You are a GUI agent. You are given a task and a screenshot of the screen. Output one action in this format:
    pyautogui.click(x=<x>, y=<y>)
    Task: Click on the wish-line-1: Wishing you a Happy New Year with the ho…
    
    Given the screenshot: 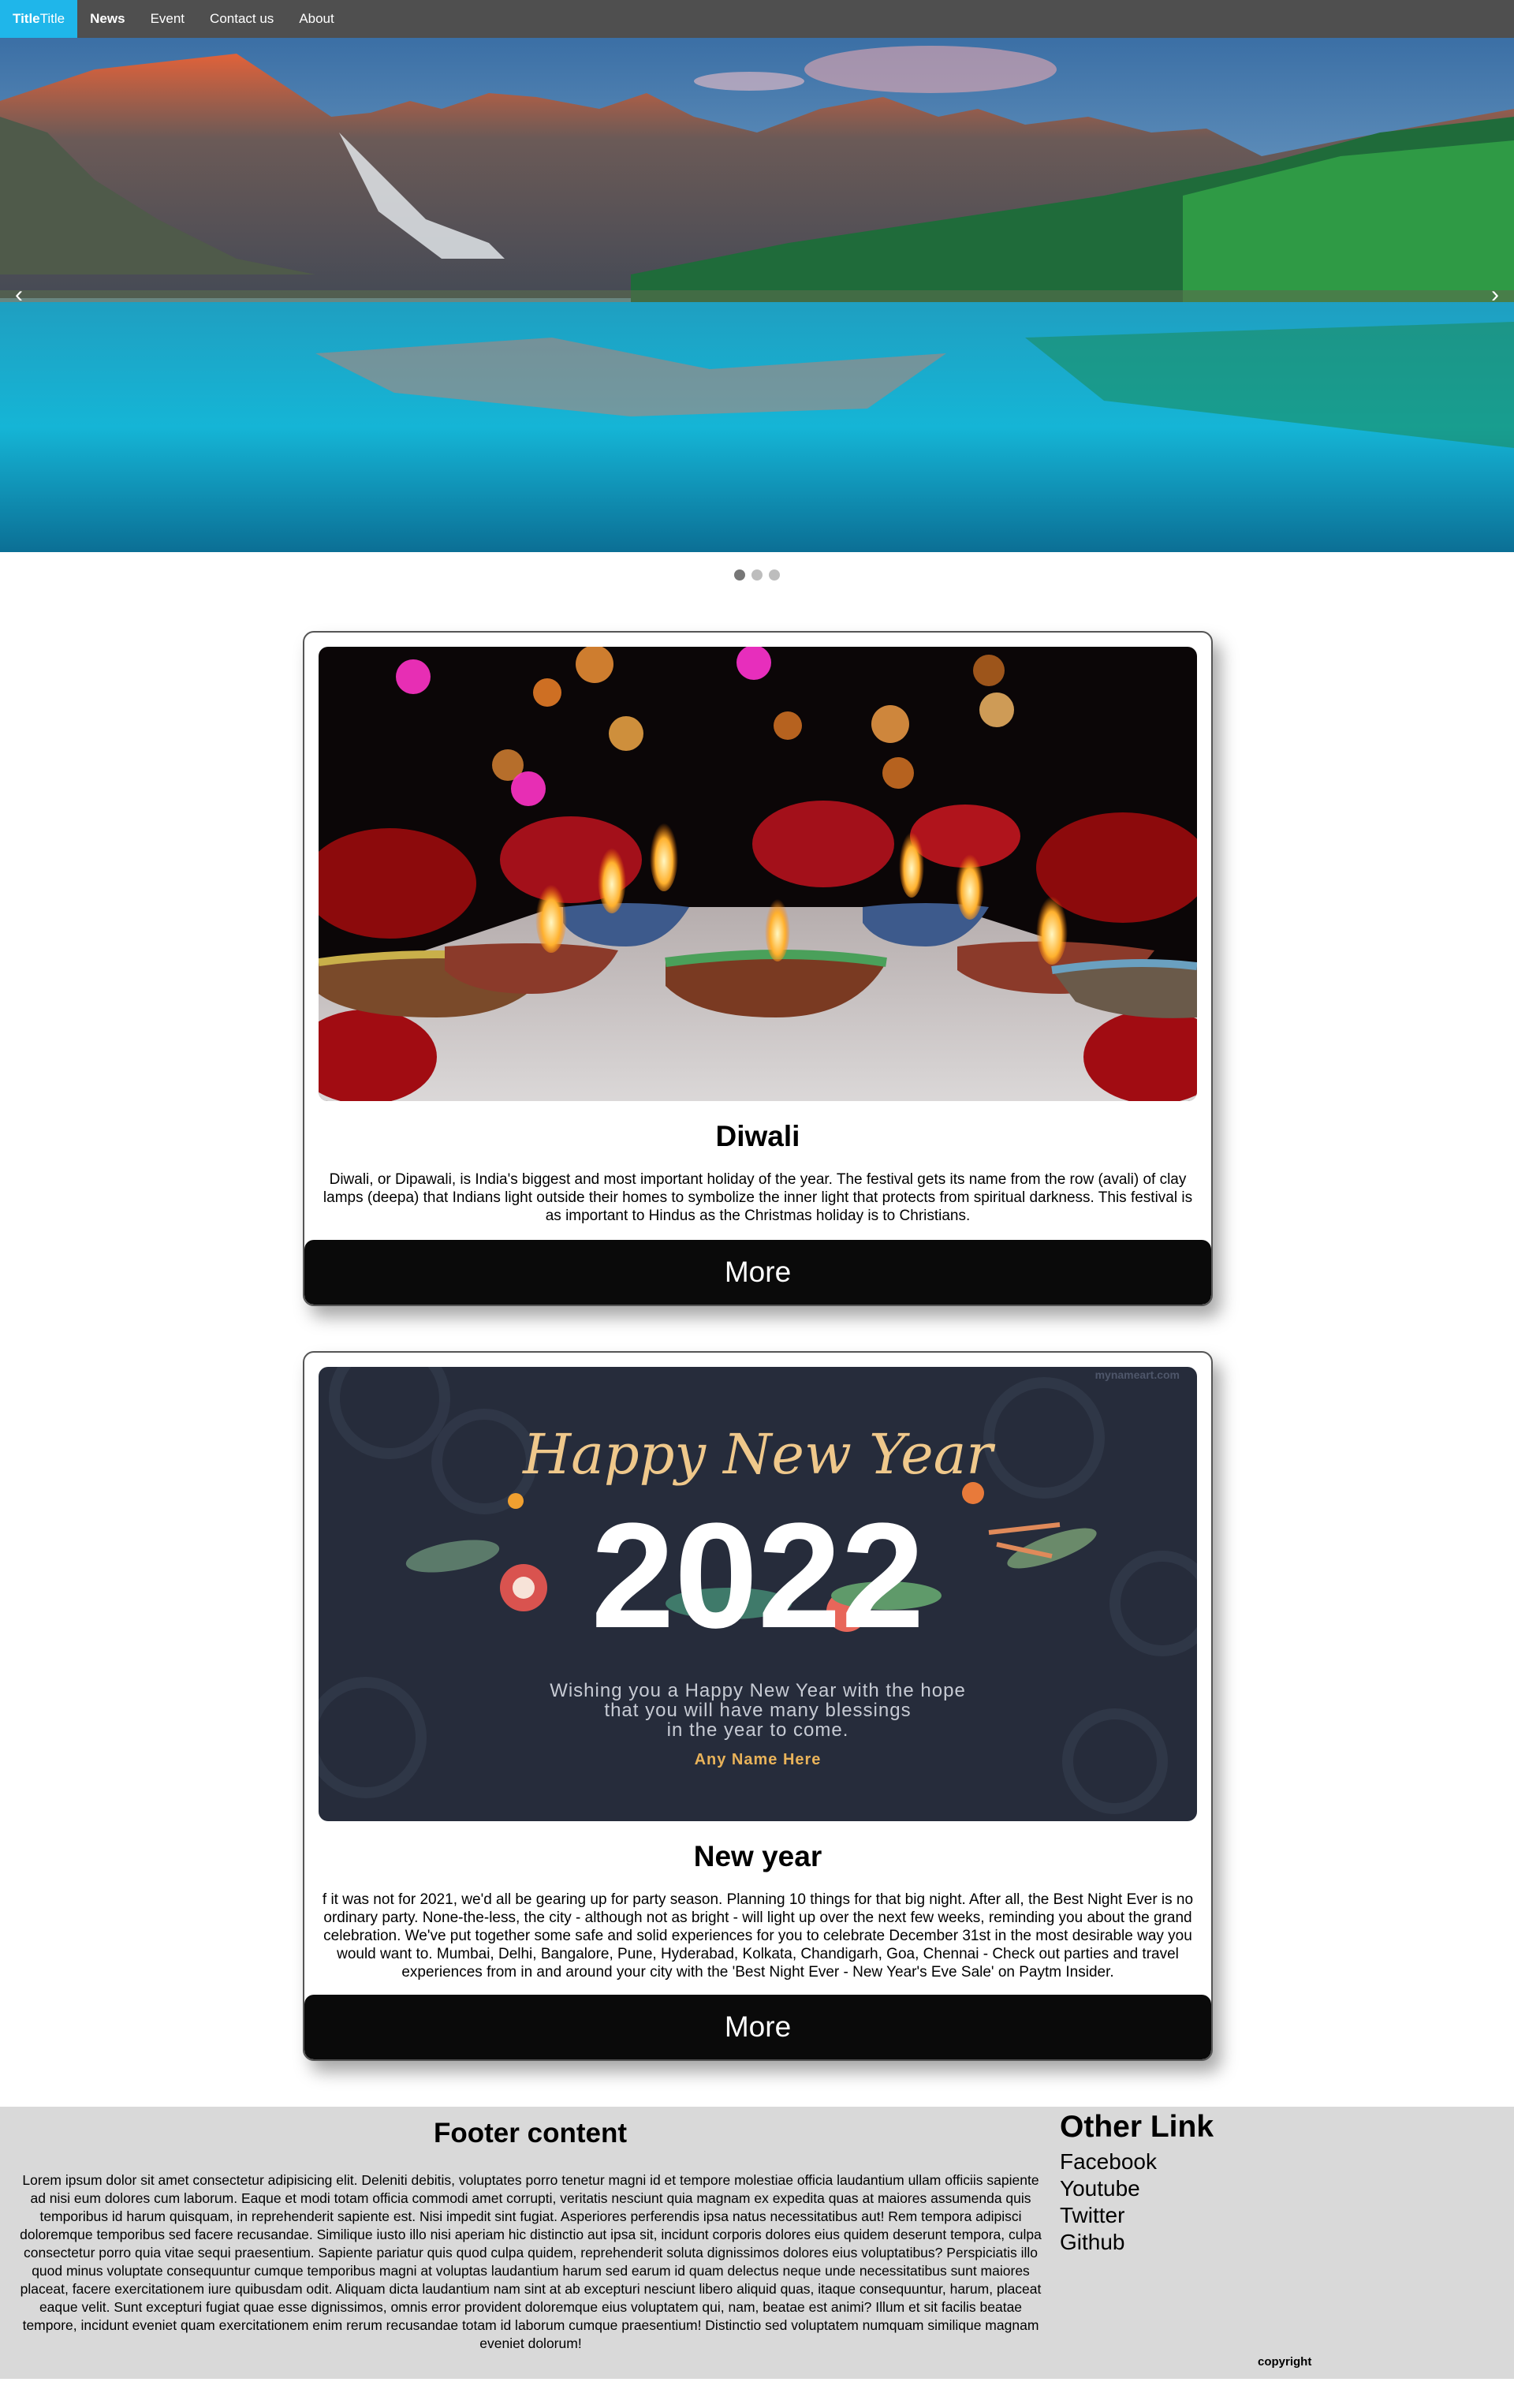 What is the action you would take?
    pyautogui.click(x=758, y=1690)
    